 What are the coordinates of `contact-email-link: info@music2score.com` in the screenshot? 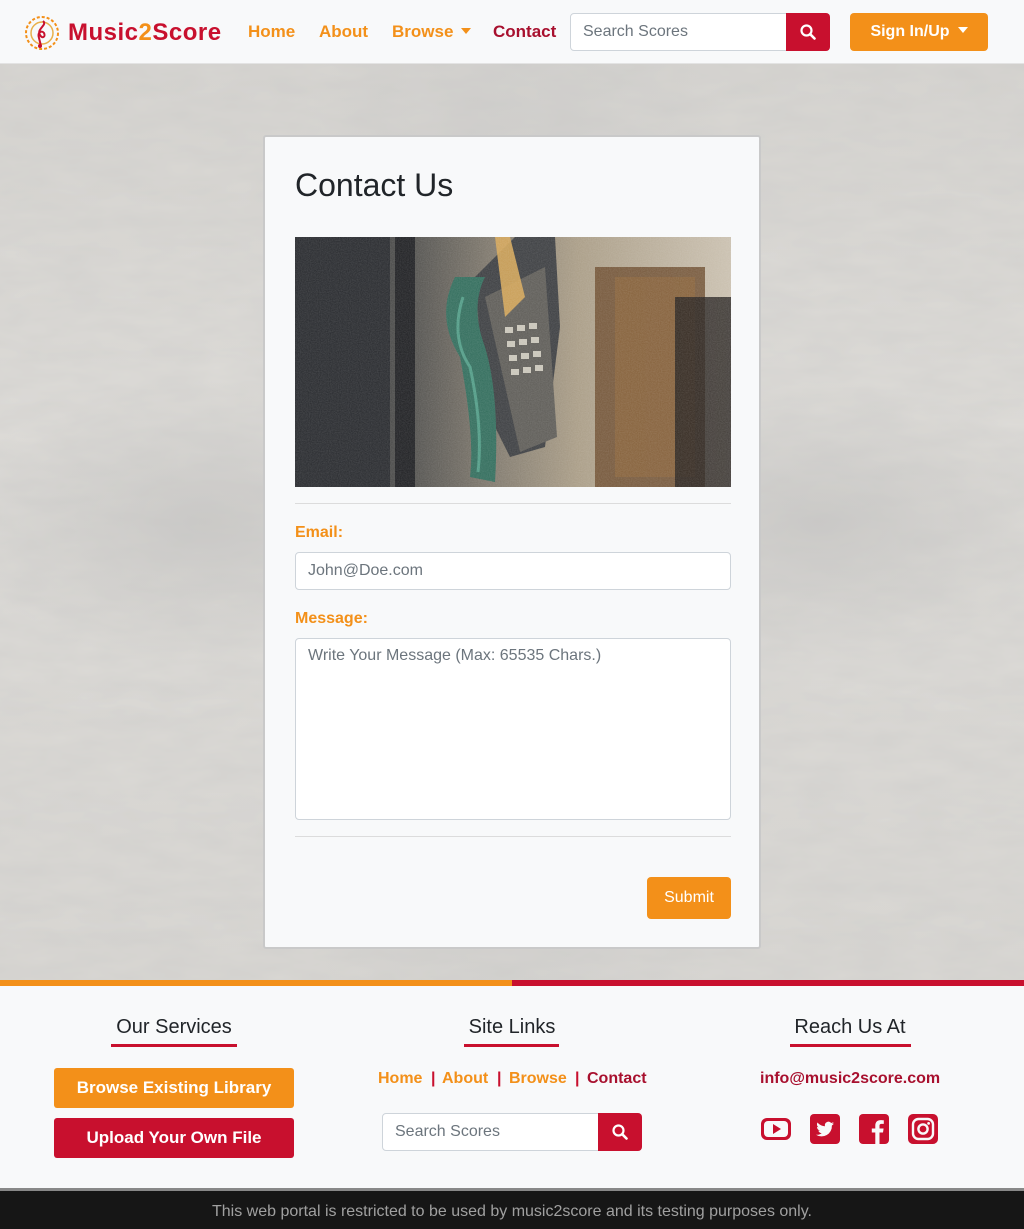 It's located at (850, 1079).